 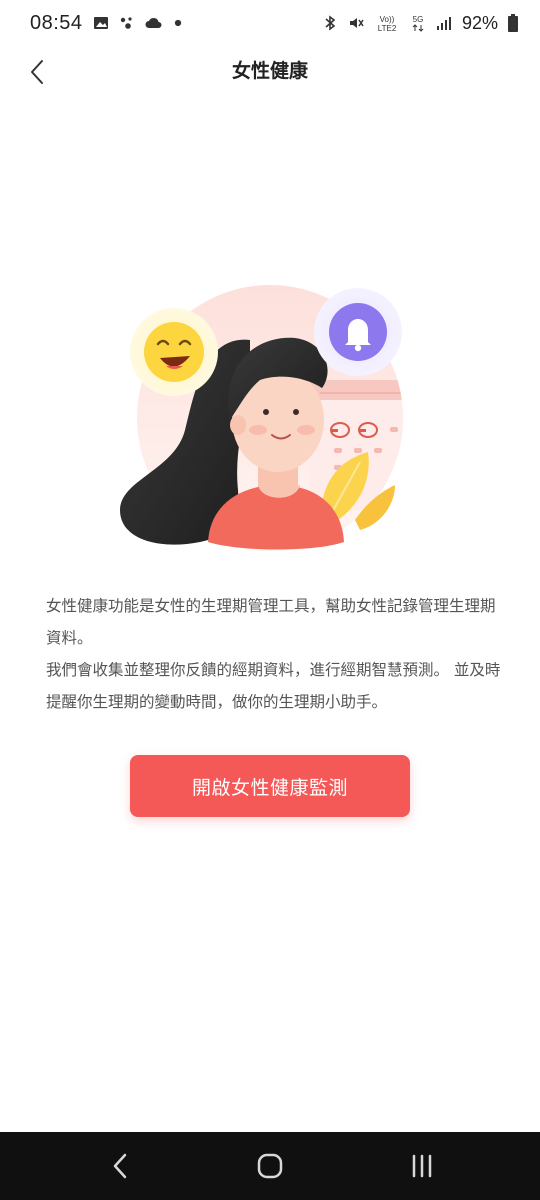 I want to click on nav-recent-apps-icon, so click(x=422, y=1166).